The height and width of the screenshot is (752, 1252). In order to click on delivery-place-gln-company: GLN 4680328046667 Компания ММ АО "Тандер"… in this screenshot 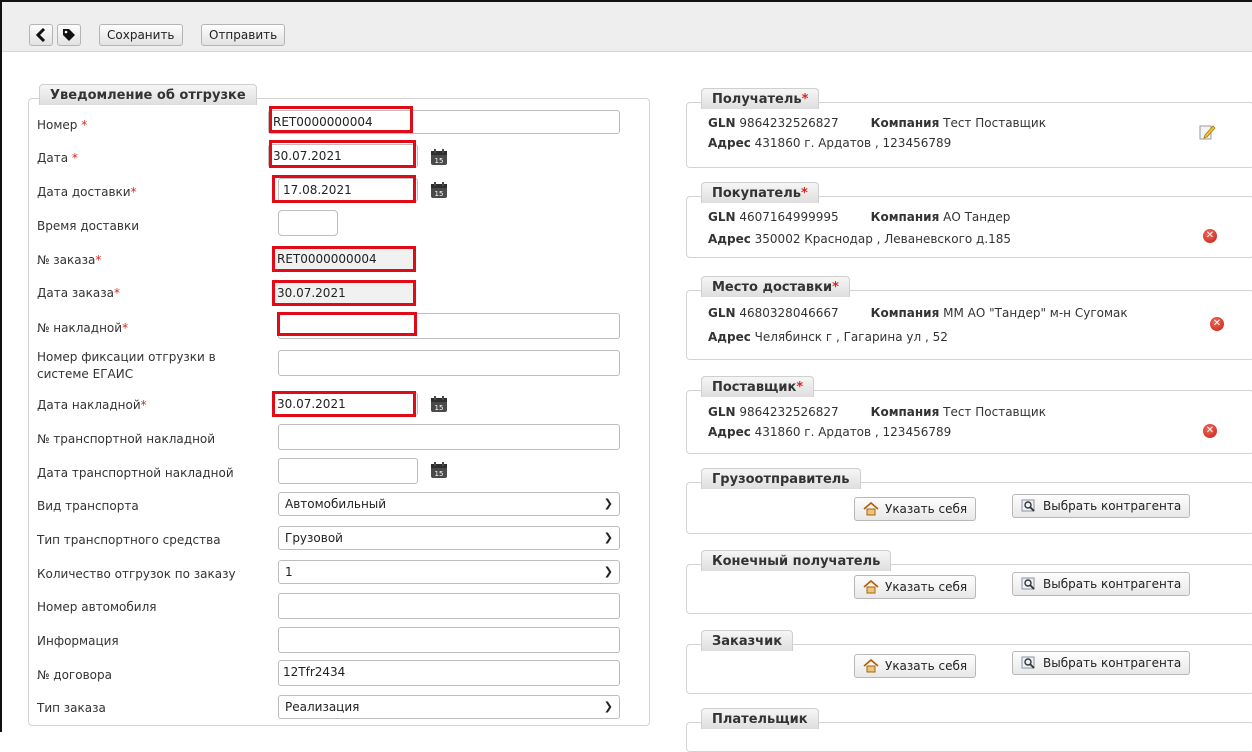, I will do `click(918, 313)`.